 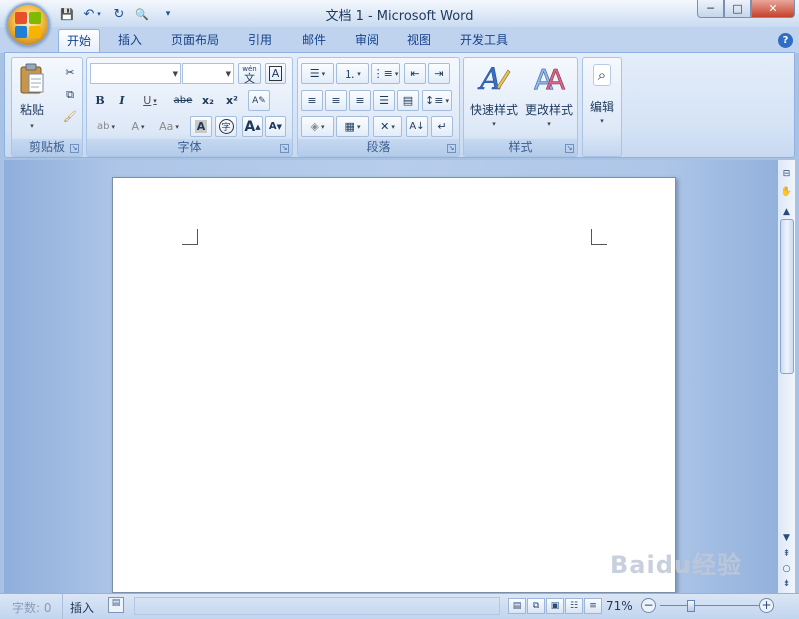 I want to click on enclose-chars-button: 字, so click(x=226, y=126).